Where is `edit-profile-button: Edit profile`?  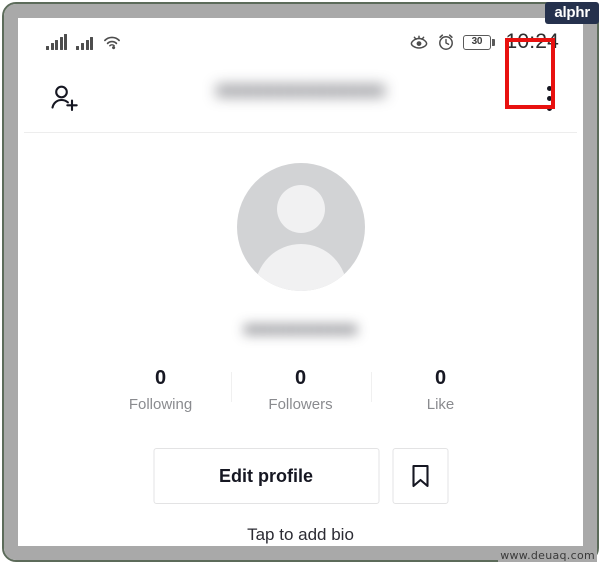 edit-profile-button: Edit profile is located at coordinates (266, 476).